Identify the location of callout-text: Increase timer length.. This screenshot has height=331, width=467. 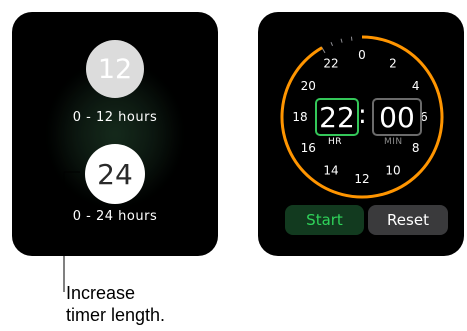
(136, 304).